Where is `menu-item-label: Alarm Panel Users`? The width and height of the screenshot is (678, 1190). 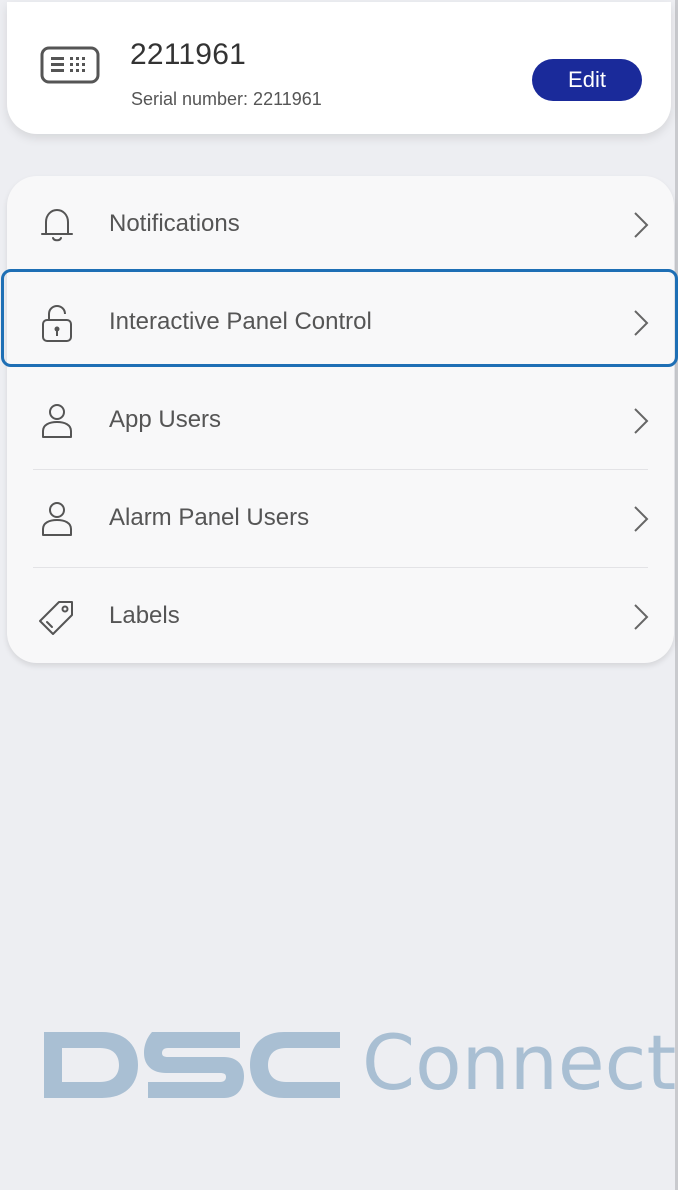 menu-item-label: Alarm Panel Users is located at coordinates (209, 517).